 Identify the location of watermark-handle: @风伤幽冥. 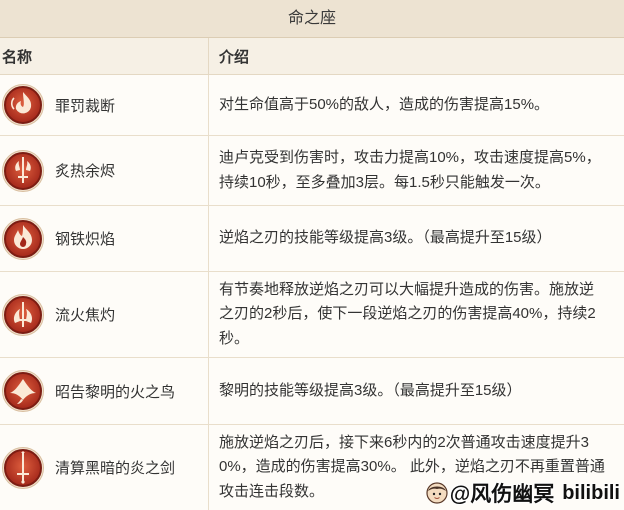
(502, 494).